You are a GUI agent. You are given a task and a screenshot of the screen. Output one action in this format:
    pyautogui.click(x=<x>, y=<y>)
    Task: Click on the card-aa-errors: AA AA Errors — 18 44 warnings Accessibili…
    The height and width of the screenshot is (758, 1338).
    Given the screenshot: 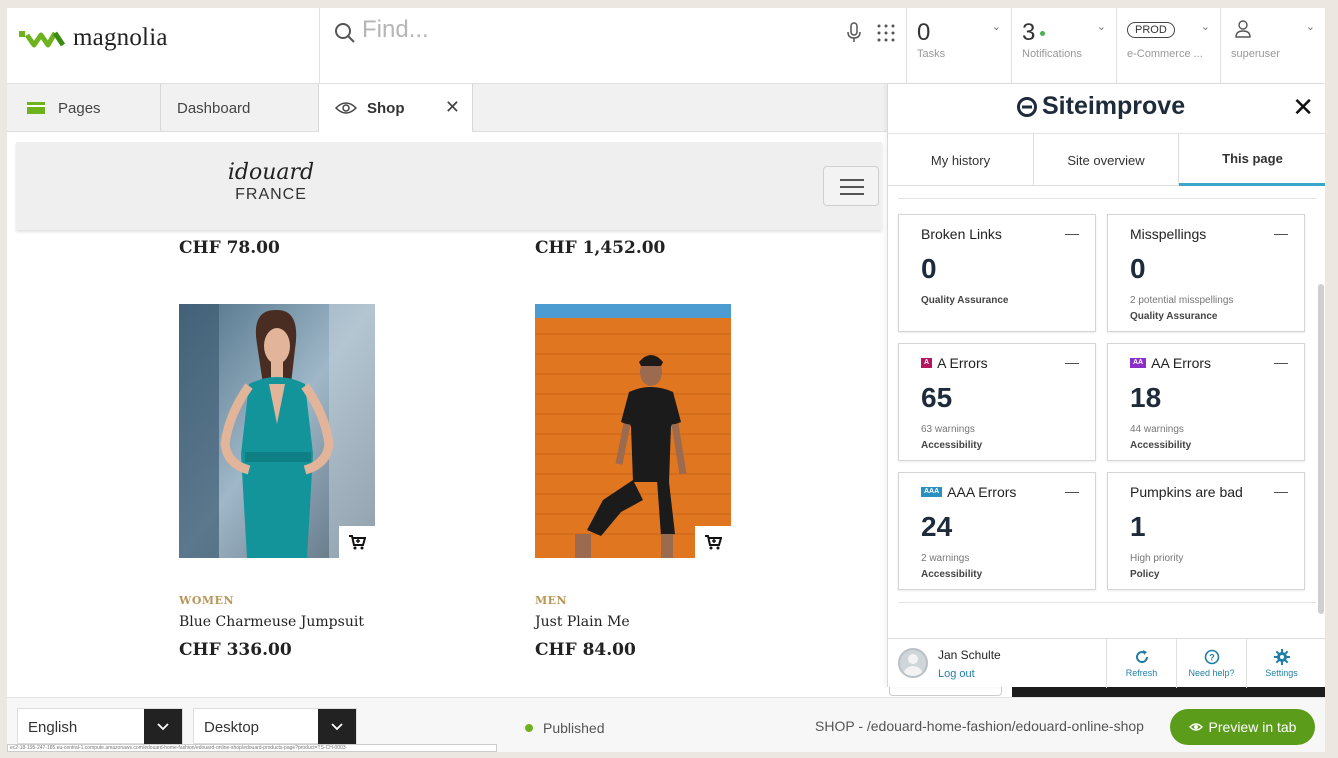 What is the action you would take?
    pyautogui.click(x=1206, y=402)
    